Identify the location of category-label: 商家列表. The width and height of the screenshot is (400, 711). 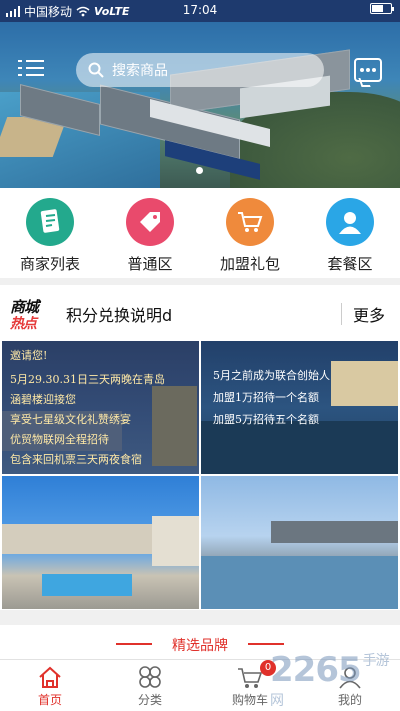
(49, 264).